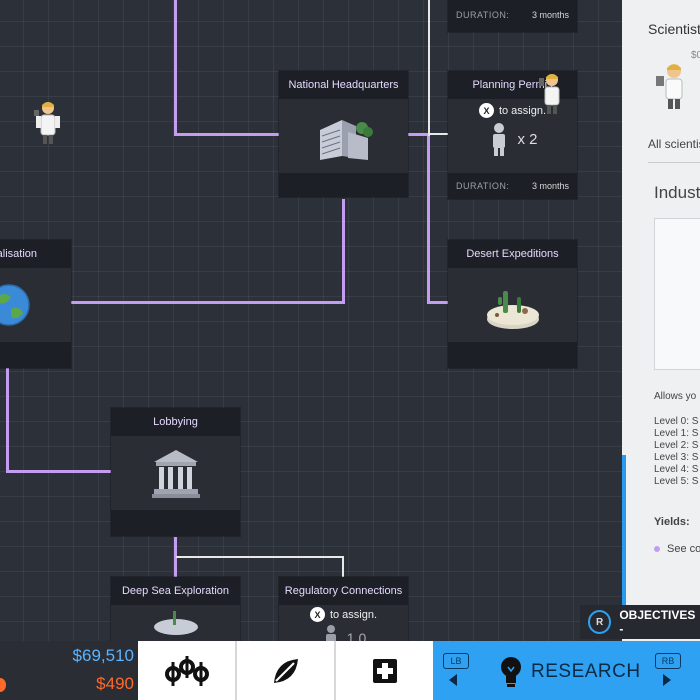  I want to click on r-button-icon: R, so click(600, 622).